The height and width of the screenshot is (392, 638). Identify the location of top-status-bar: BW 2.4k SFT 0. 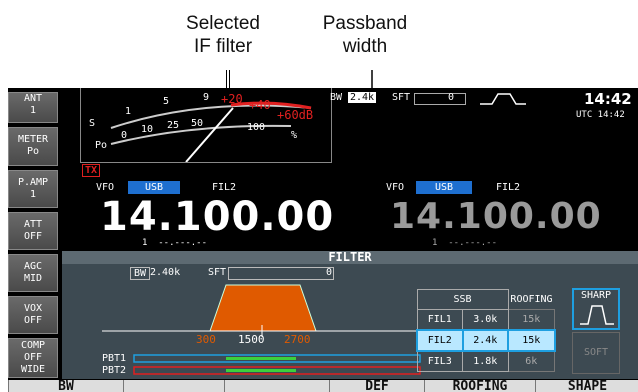
(431, 99).